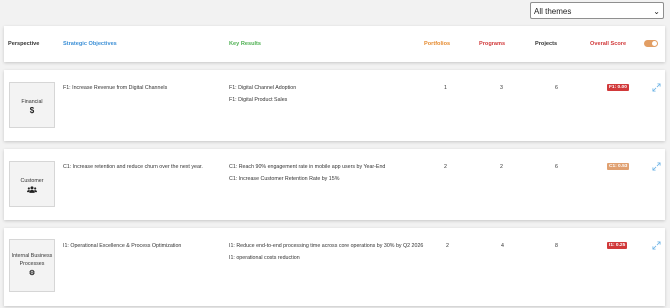  What do you see at coordinates (656, 11) in the screenshot?
I see `chevron-down-icon: ⌄` at bounding box center [656, 11].